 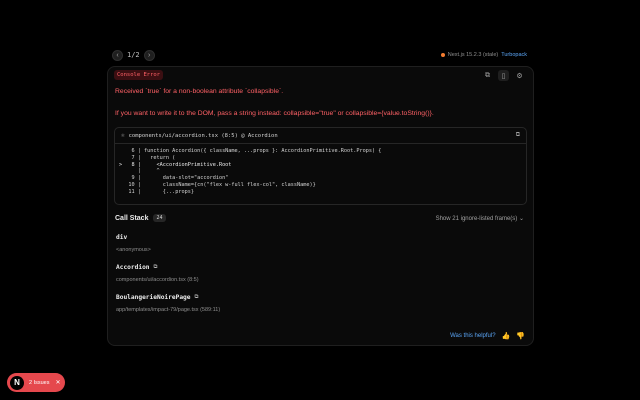 I want to click on file-icon: ⚛, so click(x=123, y=135).